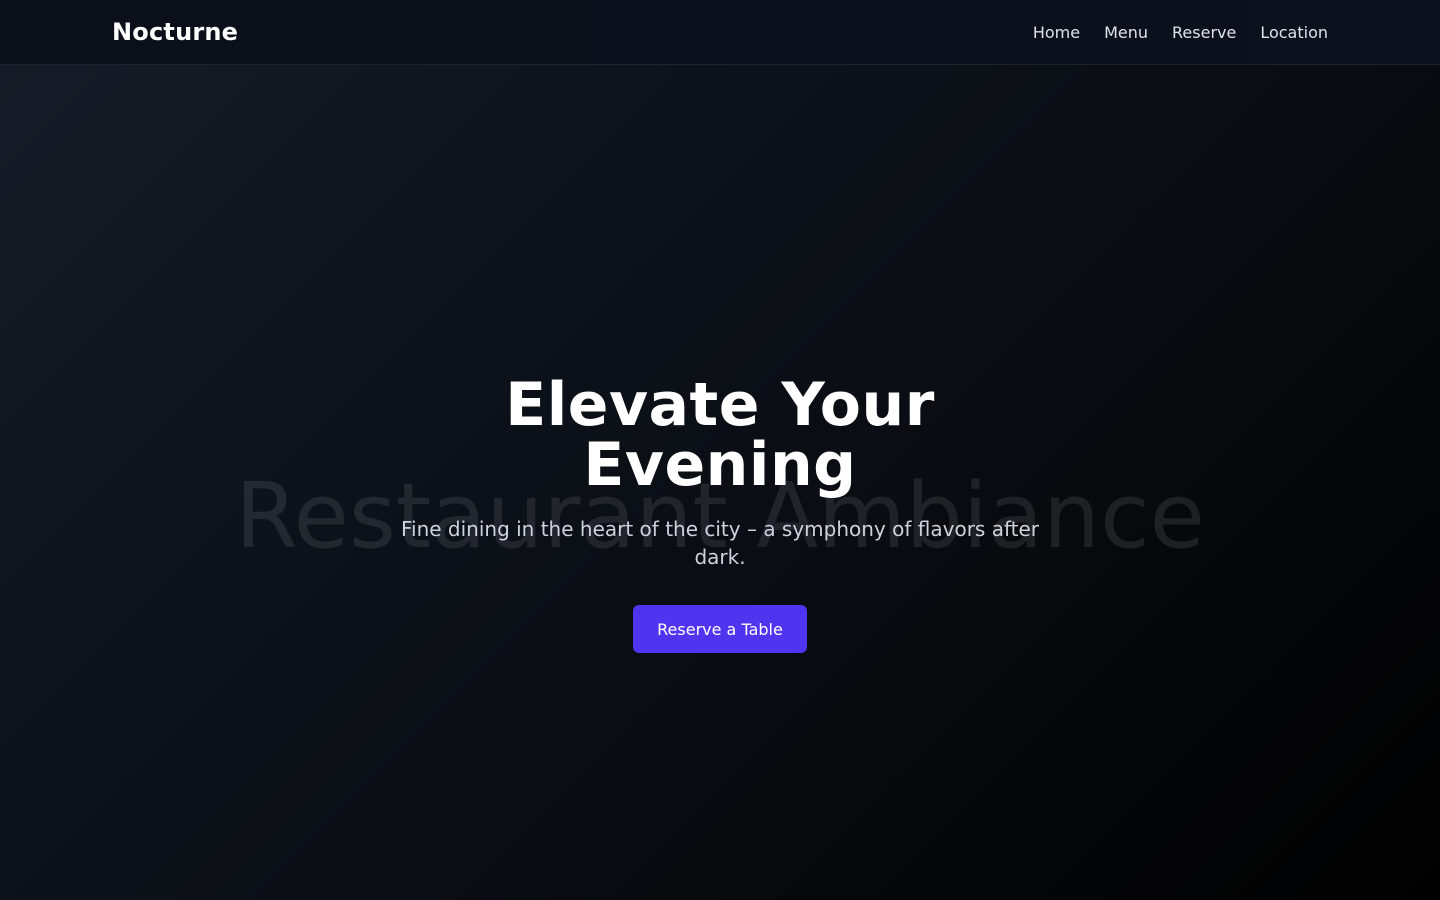 The width and height of the screenshot is (1440, 900). Describe the element at coordinates (1056, 32) in the screenshot. I see `nav-link-home: Home` at that location.